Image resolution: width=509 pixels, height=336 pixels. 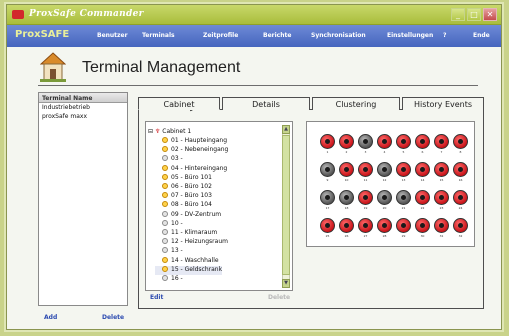 What do you see at coordinates (474, 14) in the screenshot?
I see `maximize-icon: □` at bounding box center [474, 14].